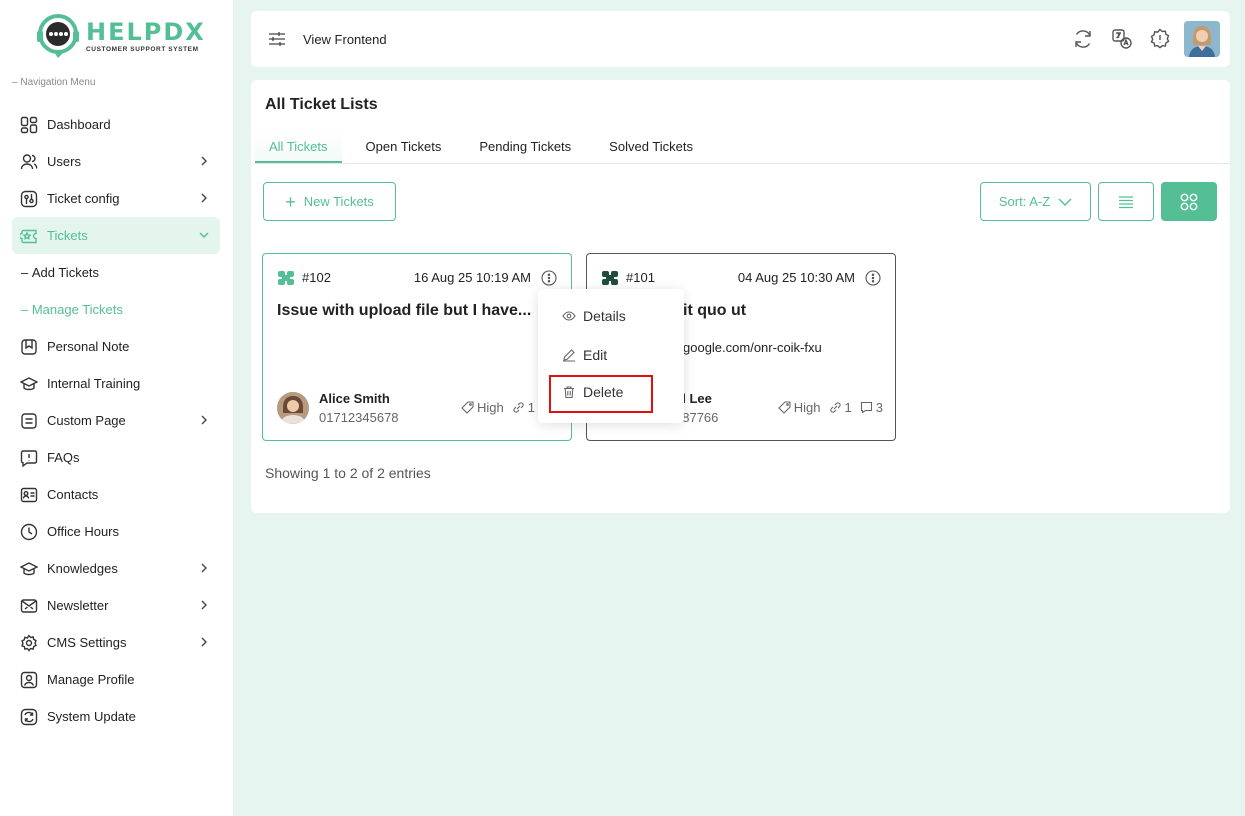 The height and width of the screenshot is (816, 1245). I want to click on ticket-id: #102, so click(316, 277).